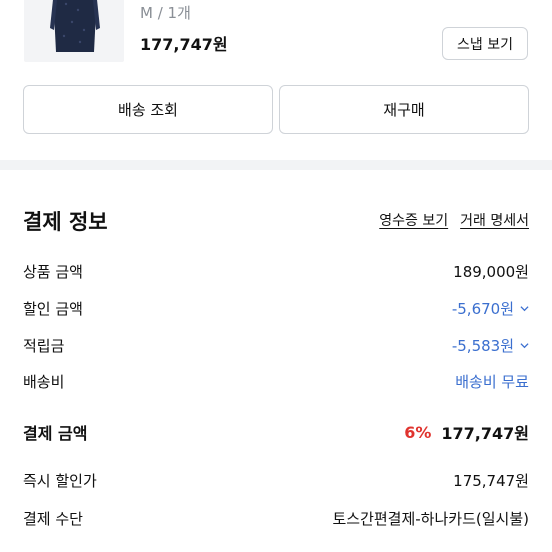 The width and height of the screenshot is (552, 552). Describe the element at coordinates (418, 432) in the screenshot. I see `discount-percent: 6%` at that location.